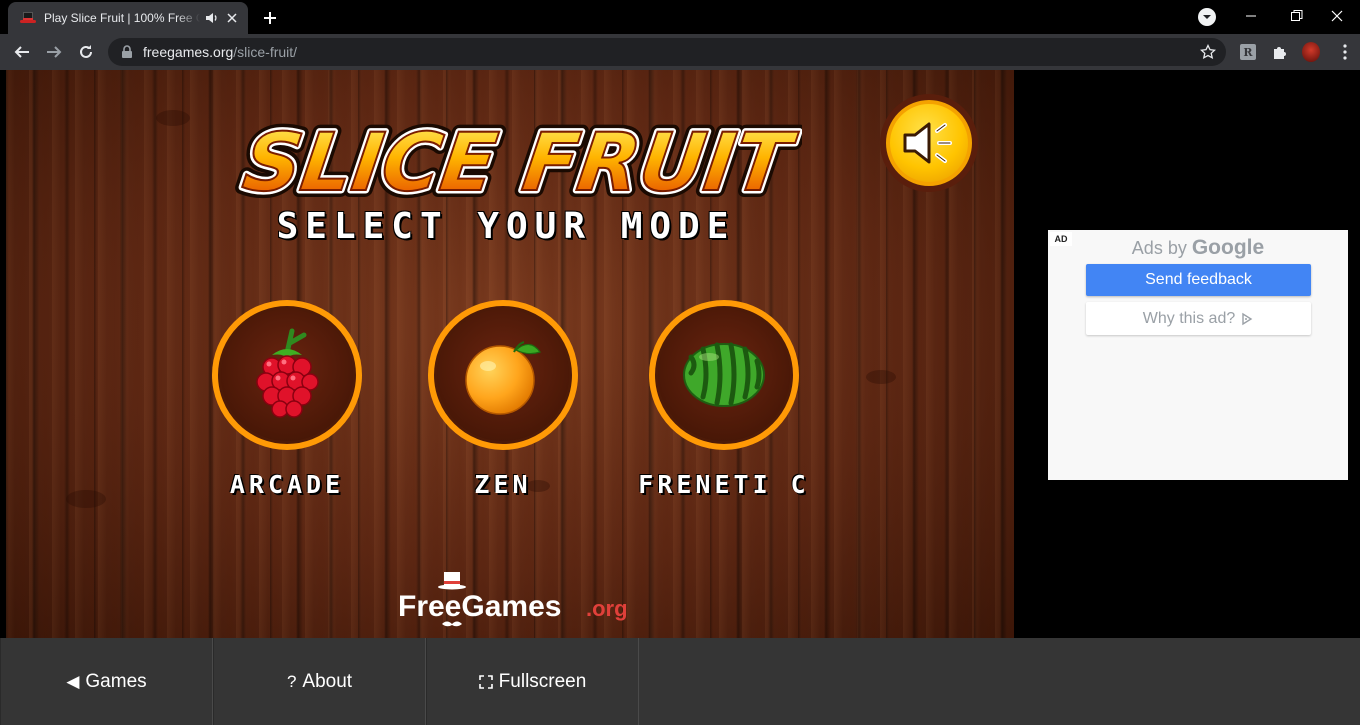  Describe the element at coordinates (485, 681) in the screenshot. I see `fullscreen-icon` at that location.